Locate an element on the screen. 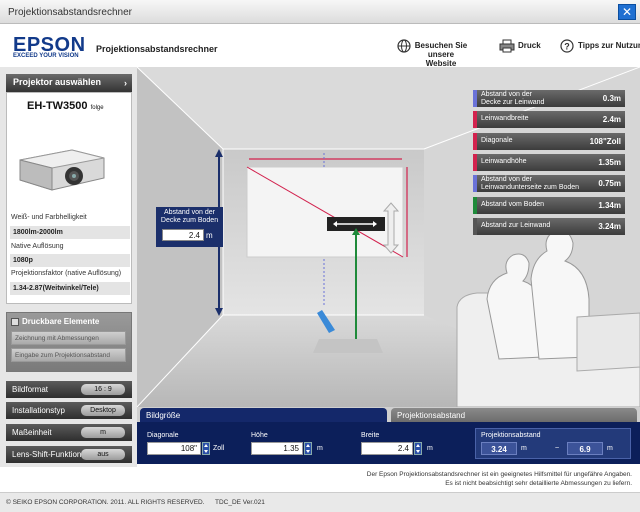 The image size is (640, 512). logo-tagline: EXCEED YOUR VISION is located at coordinates (46, 56).